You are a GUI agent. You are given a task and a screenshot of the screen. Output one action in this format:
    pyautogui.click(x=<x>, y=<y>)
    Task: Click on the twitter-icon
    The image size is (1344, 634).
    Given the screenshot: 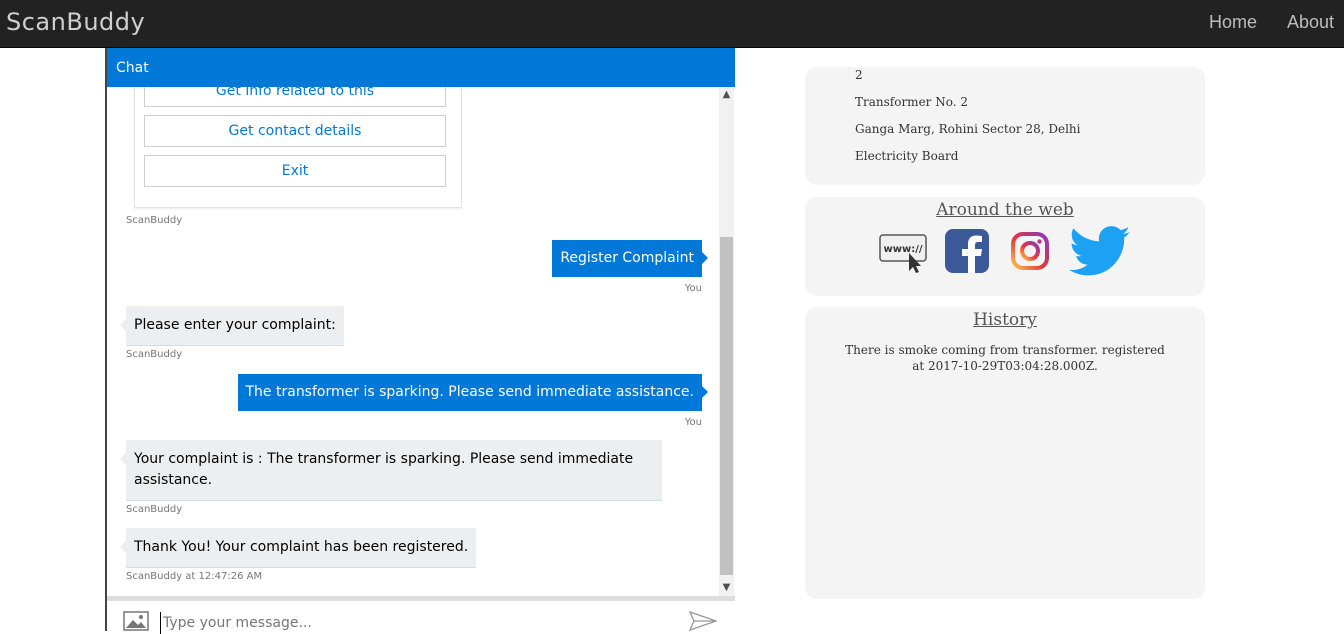 What is the action you would take?
    pyautogui.click(x=1100, y=252)
    